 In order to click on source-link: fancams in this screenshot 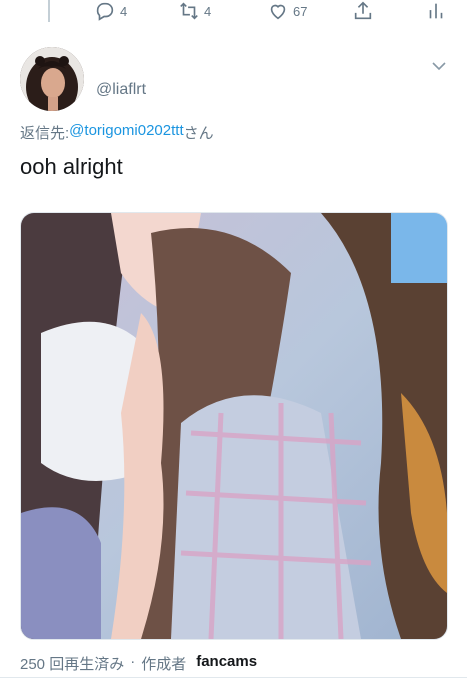, I will do `click(226, 663)`.